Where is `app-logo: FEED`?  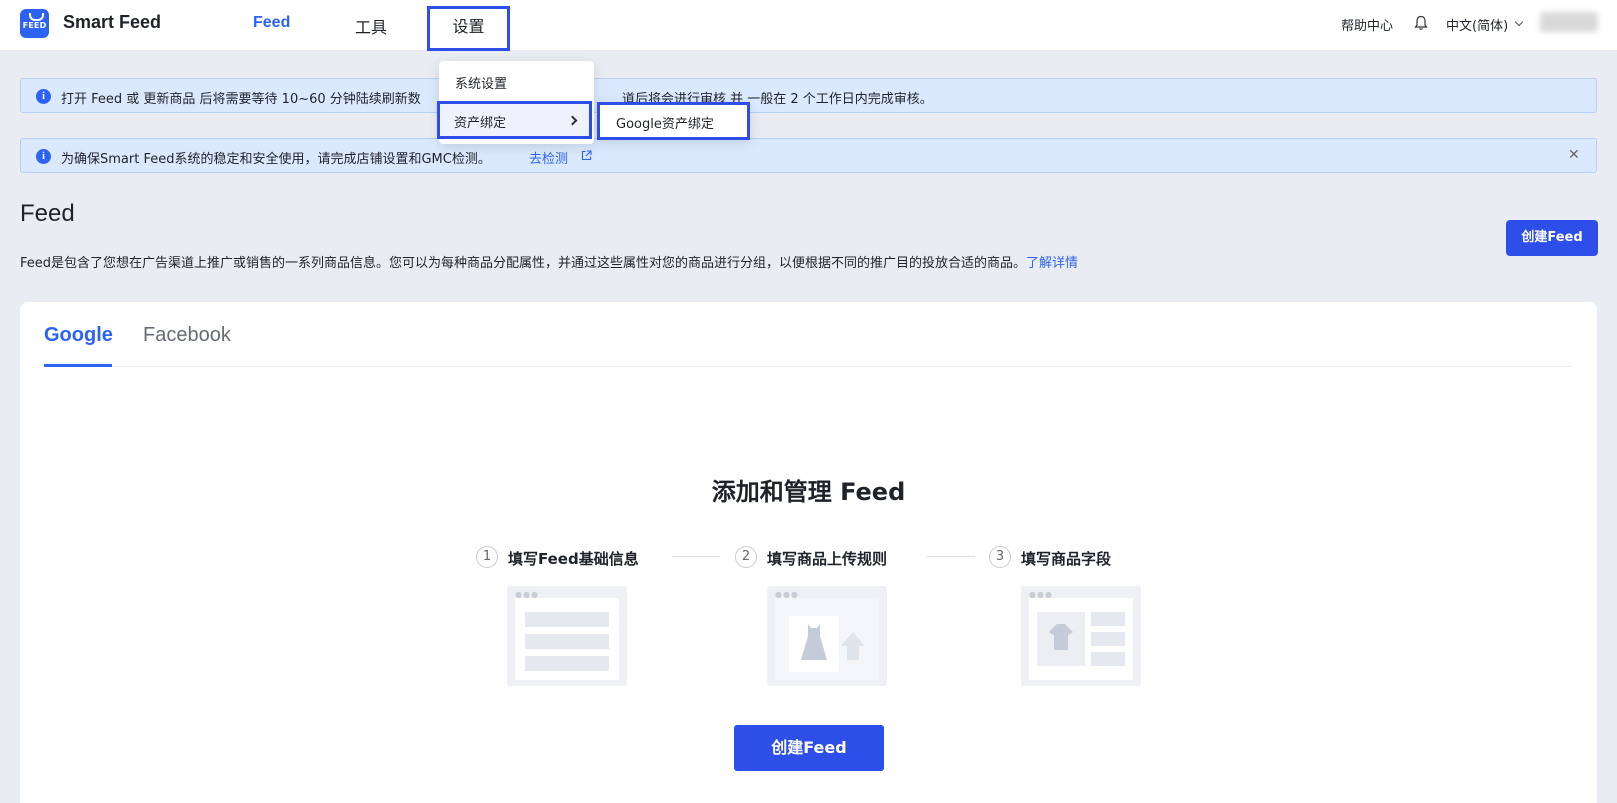 app-logo: FEED is located at coordinates (34, 23).